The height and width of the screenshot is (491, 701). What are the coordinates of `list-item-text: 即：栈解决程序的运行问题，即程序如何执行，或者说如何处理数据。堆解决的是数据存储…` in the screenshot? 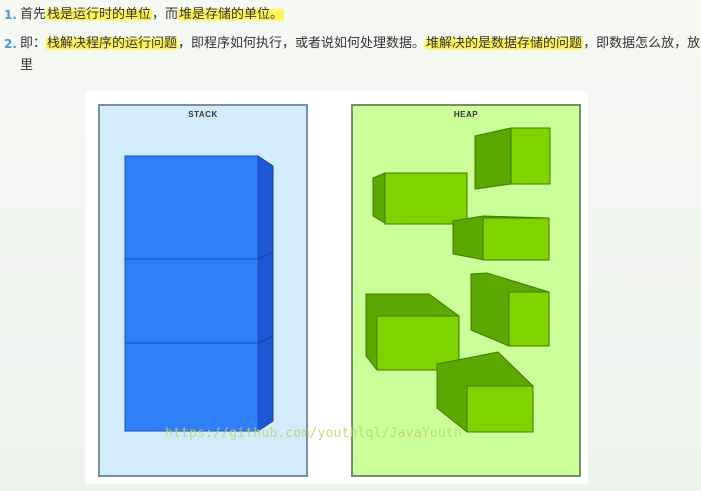 It's located at (360, 44).